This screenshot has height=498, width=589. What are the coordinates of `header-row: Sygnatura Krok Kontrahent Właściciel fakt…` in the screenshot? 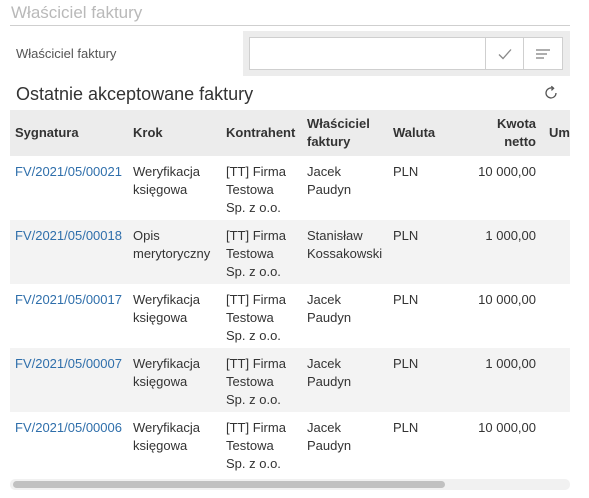 It's located at (290, 133).